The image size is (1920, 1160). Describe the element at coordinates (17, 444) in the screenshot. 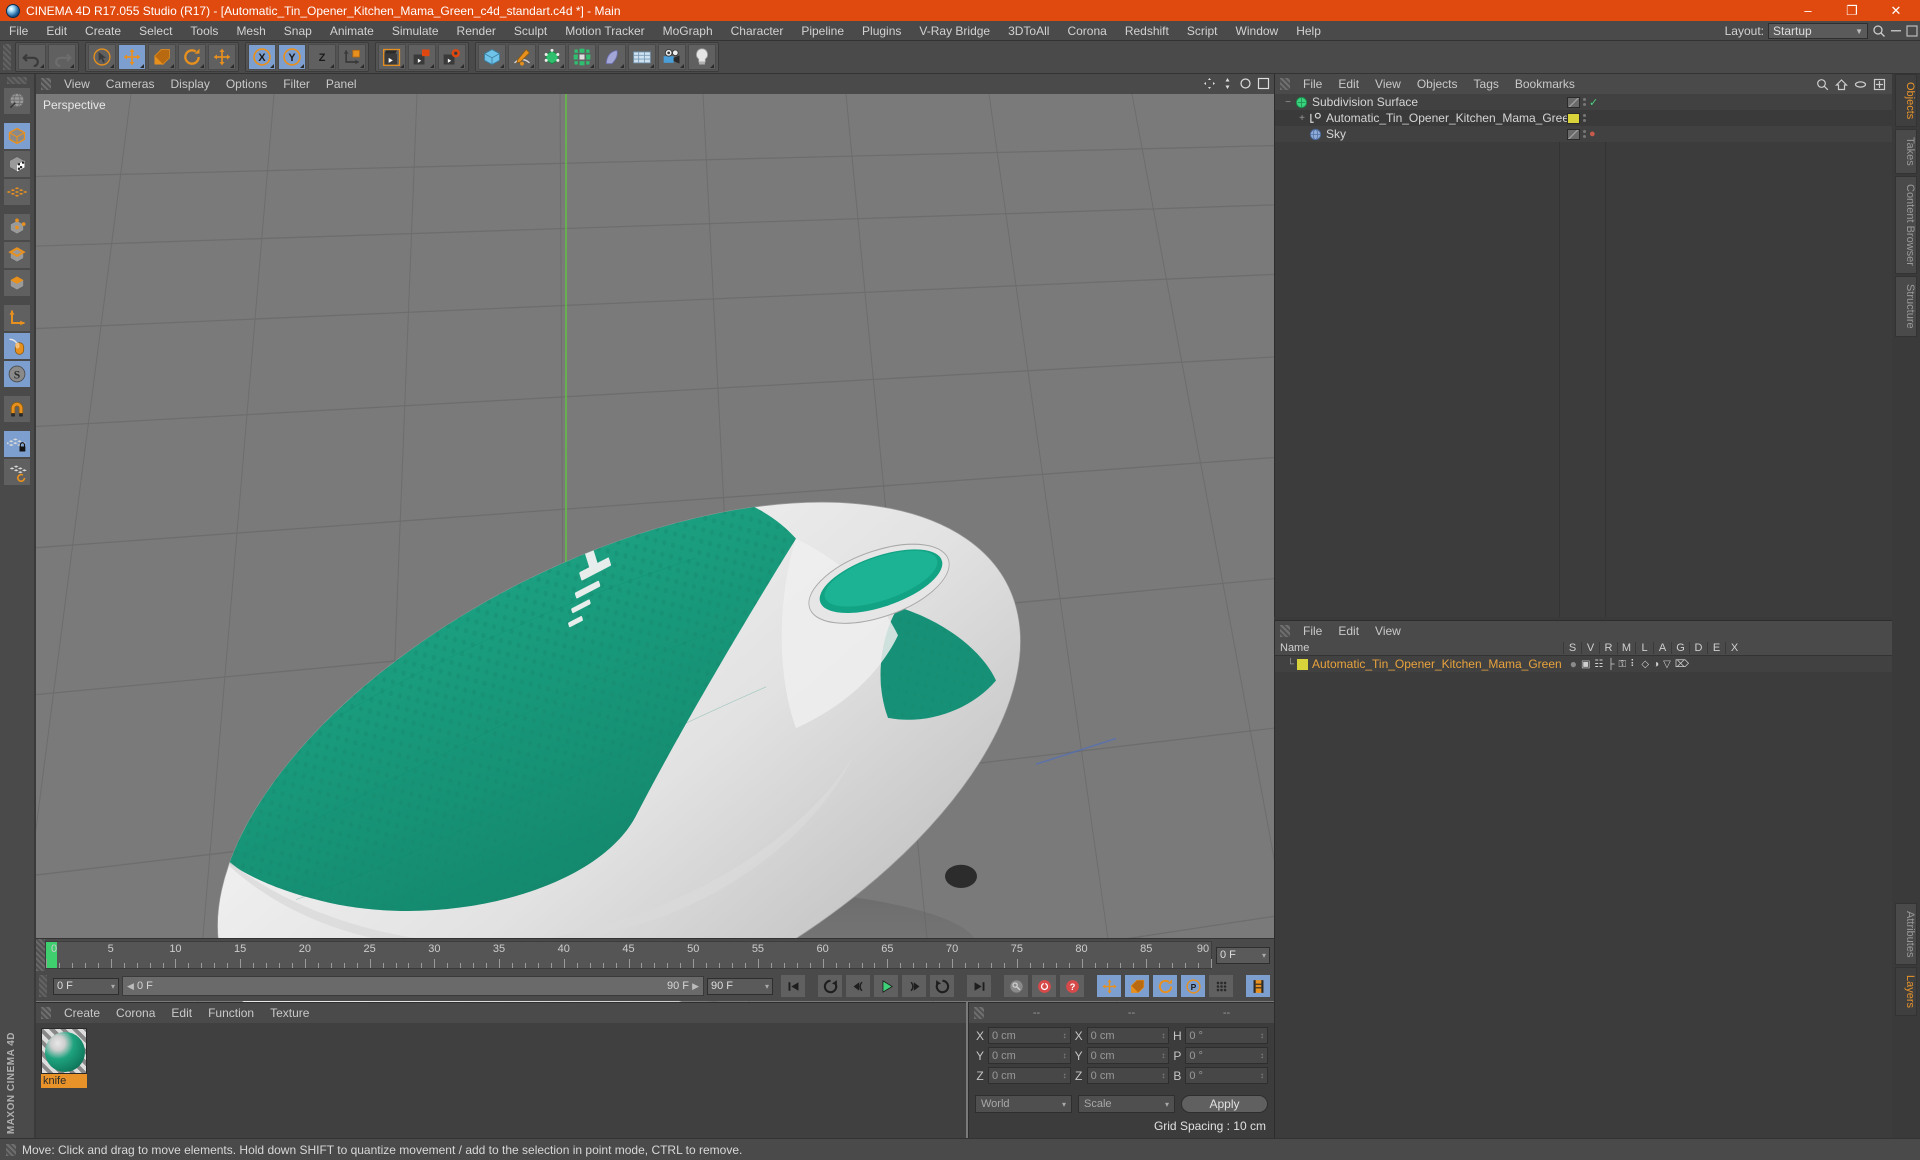

I see `lock-workplane-button` at that location.